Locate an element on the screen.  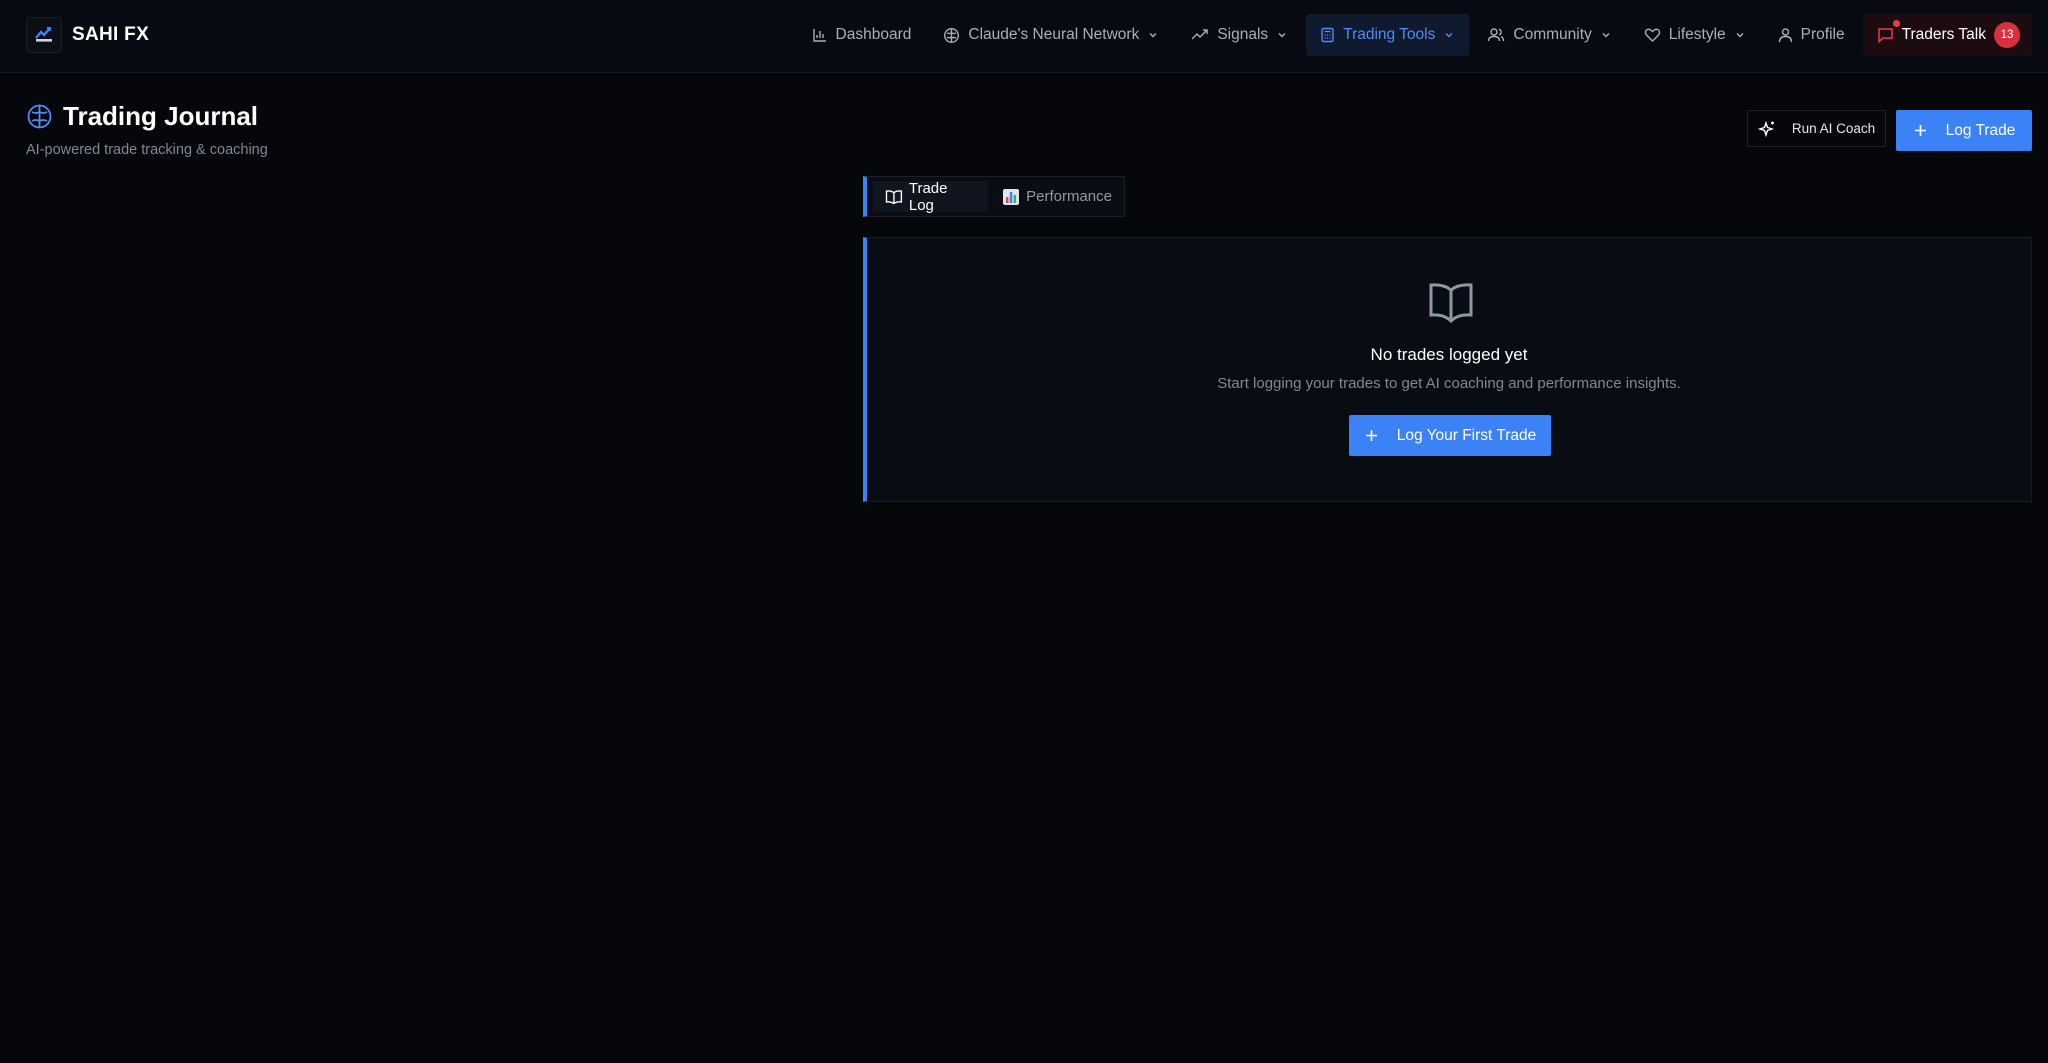
unread-count-badge: 13 is located at coordinates (2007, 35).